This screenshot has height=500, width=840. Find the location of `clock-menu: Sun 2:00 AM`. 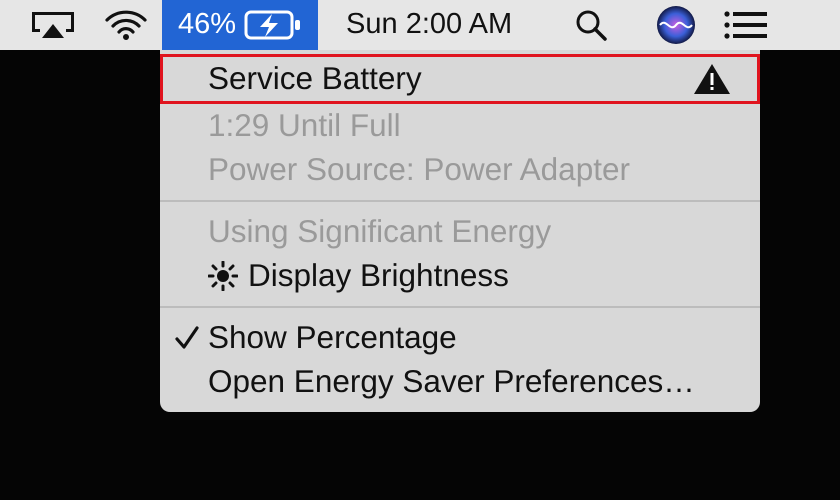

clock-menu: Sun 2:00 AM is located at coordinates (426, 25).